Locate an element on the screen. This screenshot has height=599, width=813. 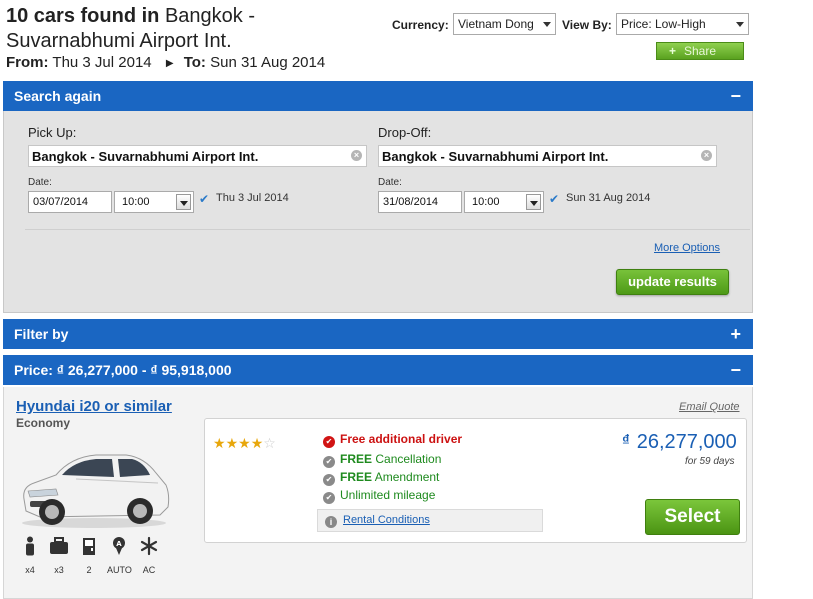
spec-transmission-value: AUTO is located at coordinates (119, 570).